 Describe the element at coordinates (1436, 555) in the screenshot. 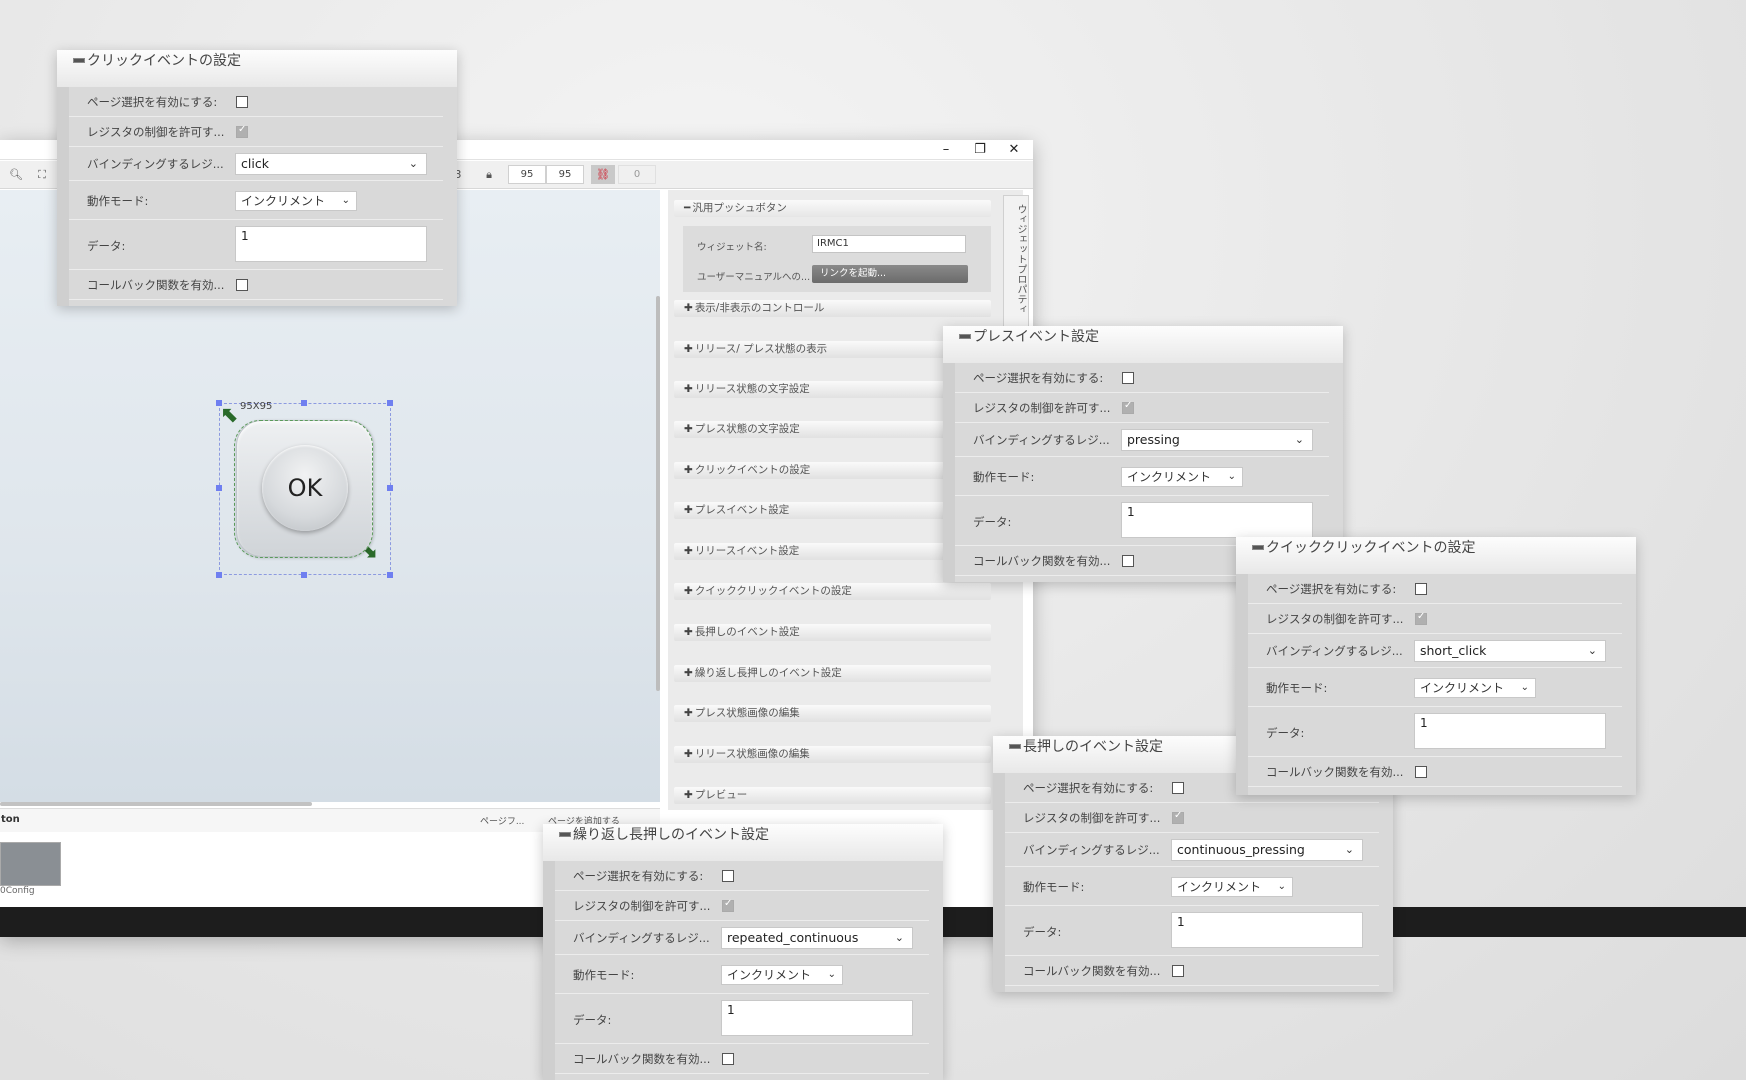

I see `dialog-header: クイッククリックイベントの設定` at that location.